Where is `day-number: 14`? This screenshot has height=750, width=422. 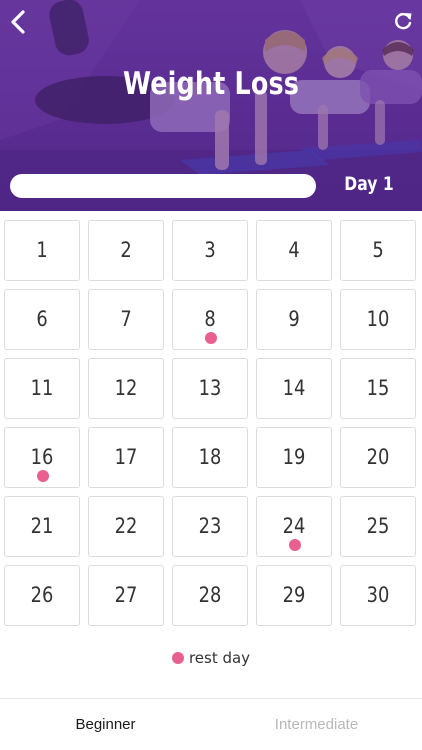 day-number: 14 is located at coordinates (294, 388).